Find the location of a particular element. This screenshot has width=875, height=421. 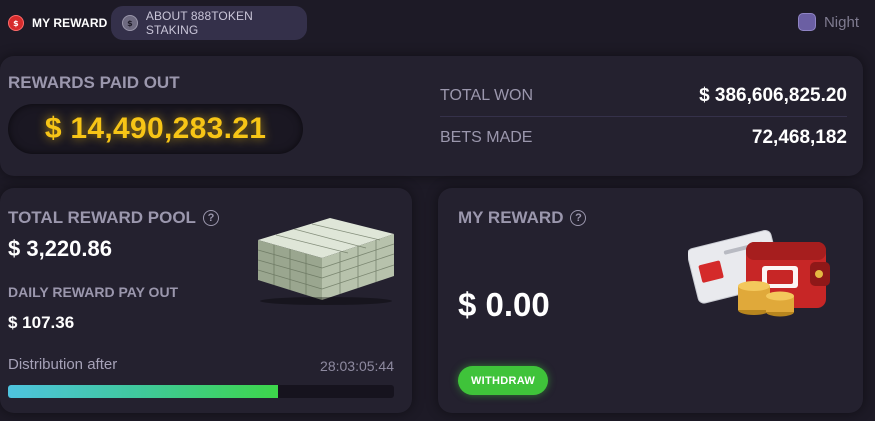

tab-about-staking: $ ABOUT 888TOKEN STAKING is located at coordinates (209, 23).